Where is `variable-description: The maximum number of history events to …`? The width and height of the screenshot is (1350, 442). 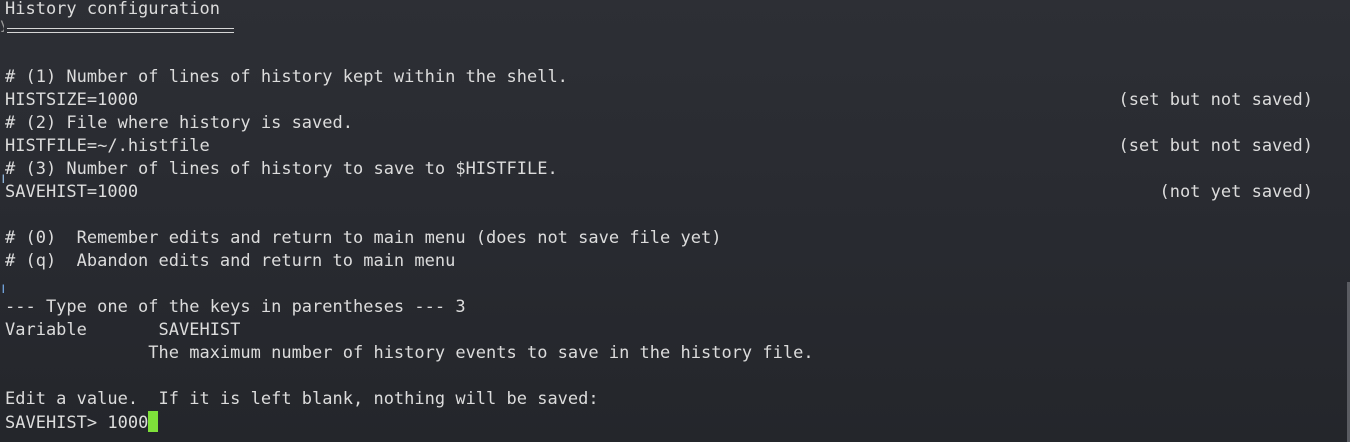 variable-description: The maximum number of history events to … is located at coordinates (409, 353).